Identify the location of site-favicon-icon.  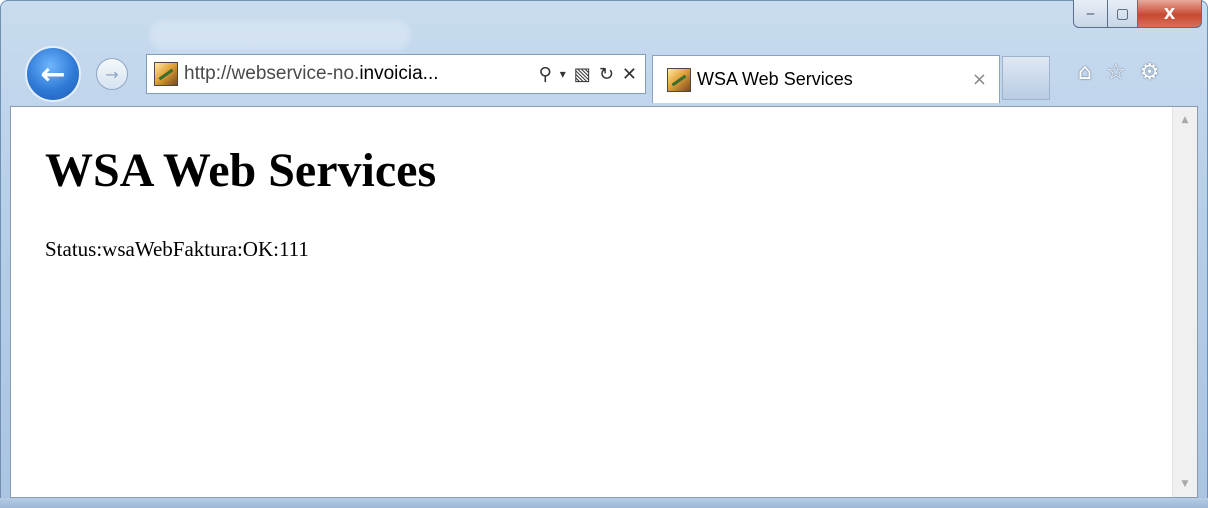
(166, 74).